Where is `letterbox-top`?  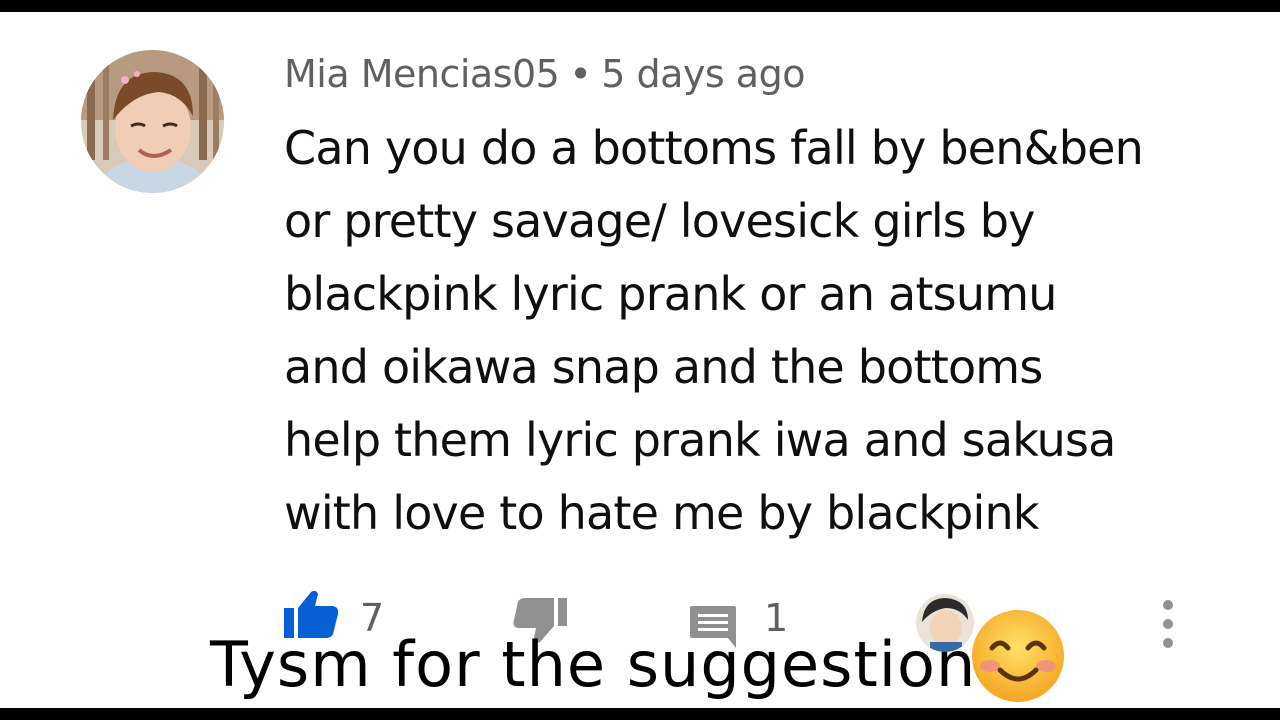
letterbox-top is located at coordinates (640, 6).